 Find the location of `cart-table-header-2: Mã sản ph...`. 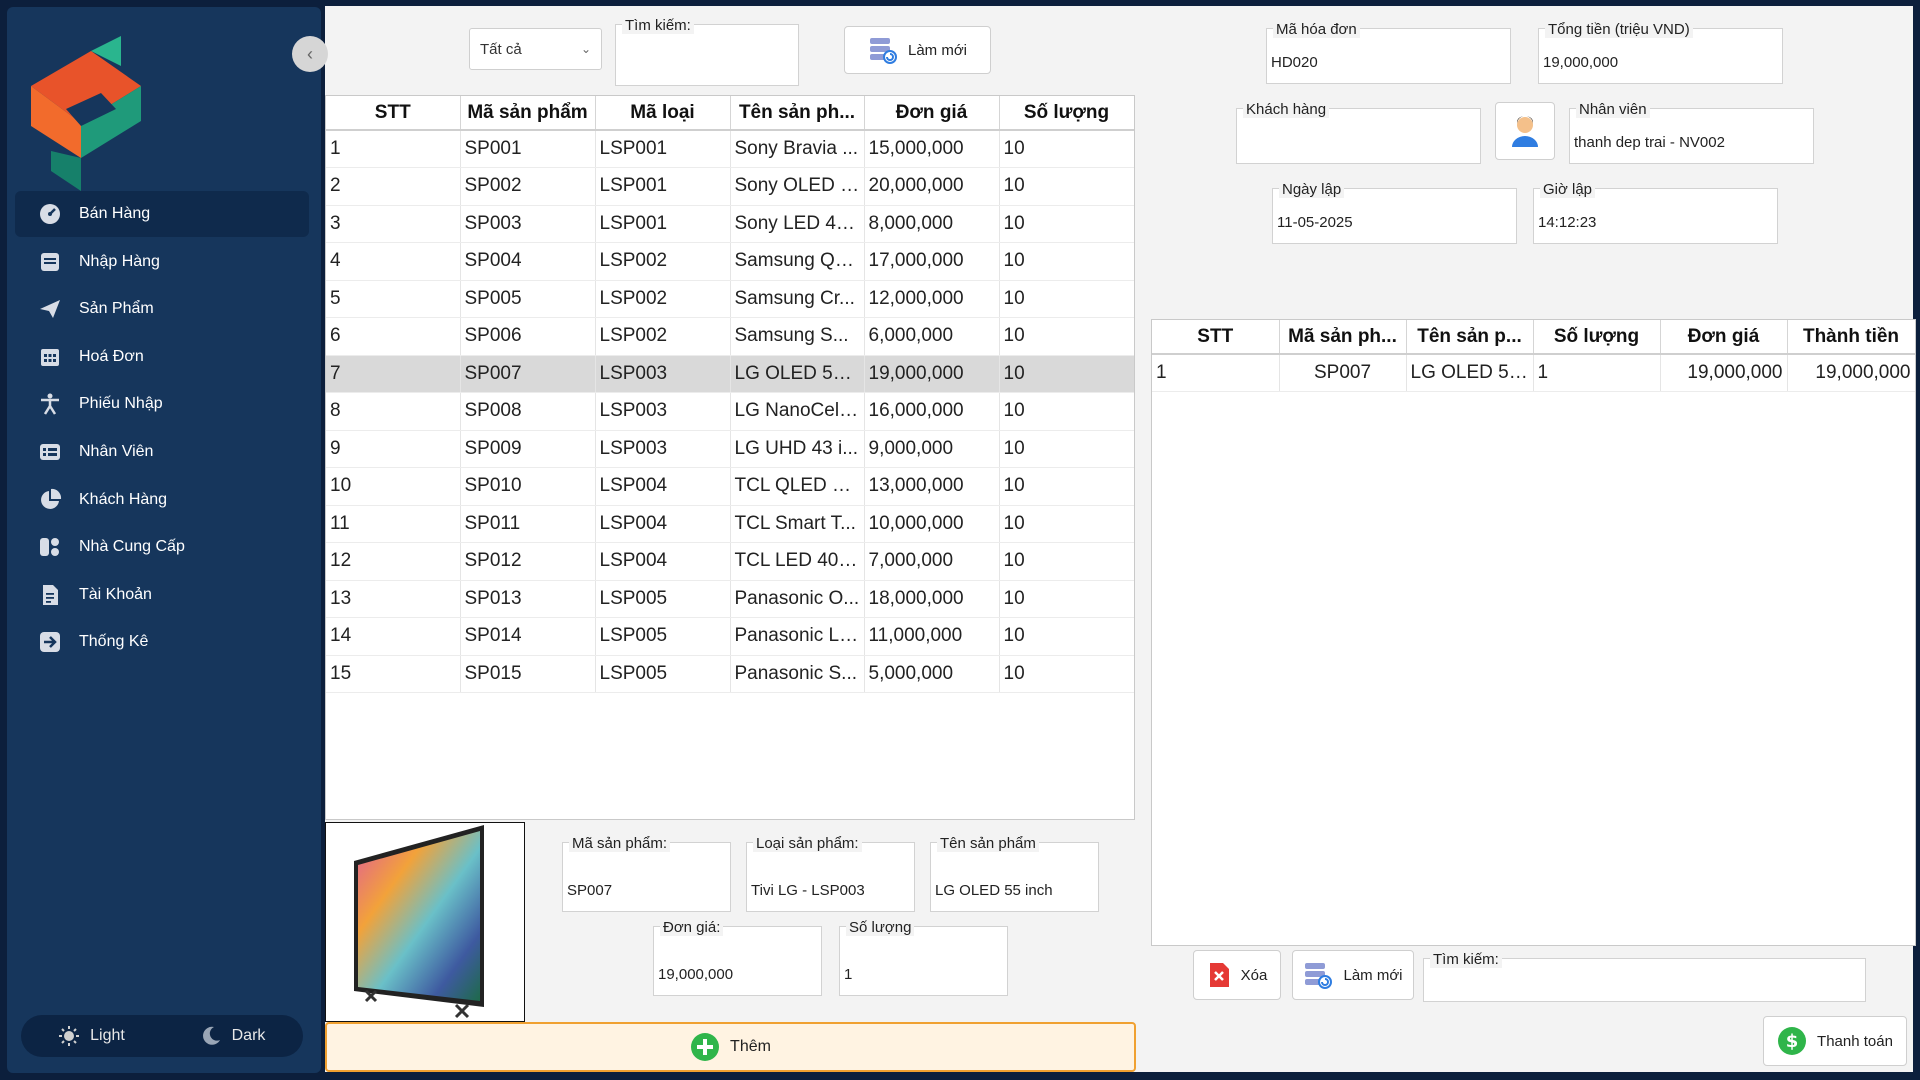

cart-table-header-2: Mã sản ph... is located at coordinates (1343, 337).